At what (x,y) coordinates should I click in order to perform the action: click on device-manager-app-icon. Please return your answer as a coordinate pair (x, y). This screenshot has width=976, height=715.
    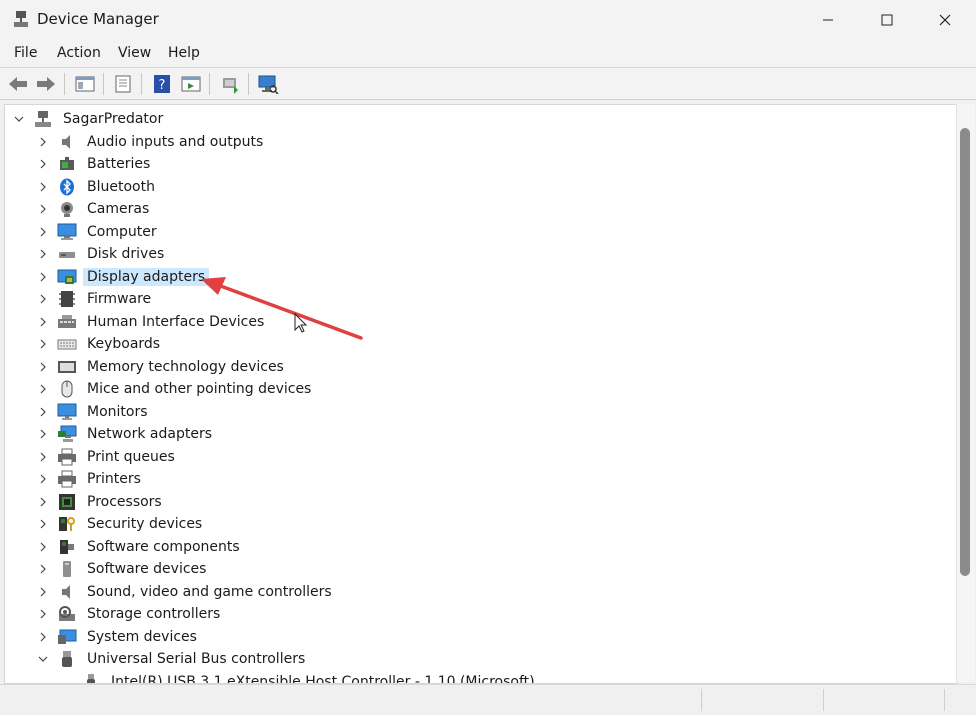
    Looking at the image, I should click on (21, 19).